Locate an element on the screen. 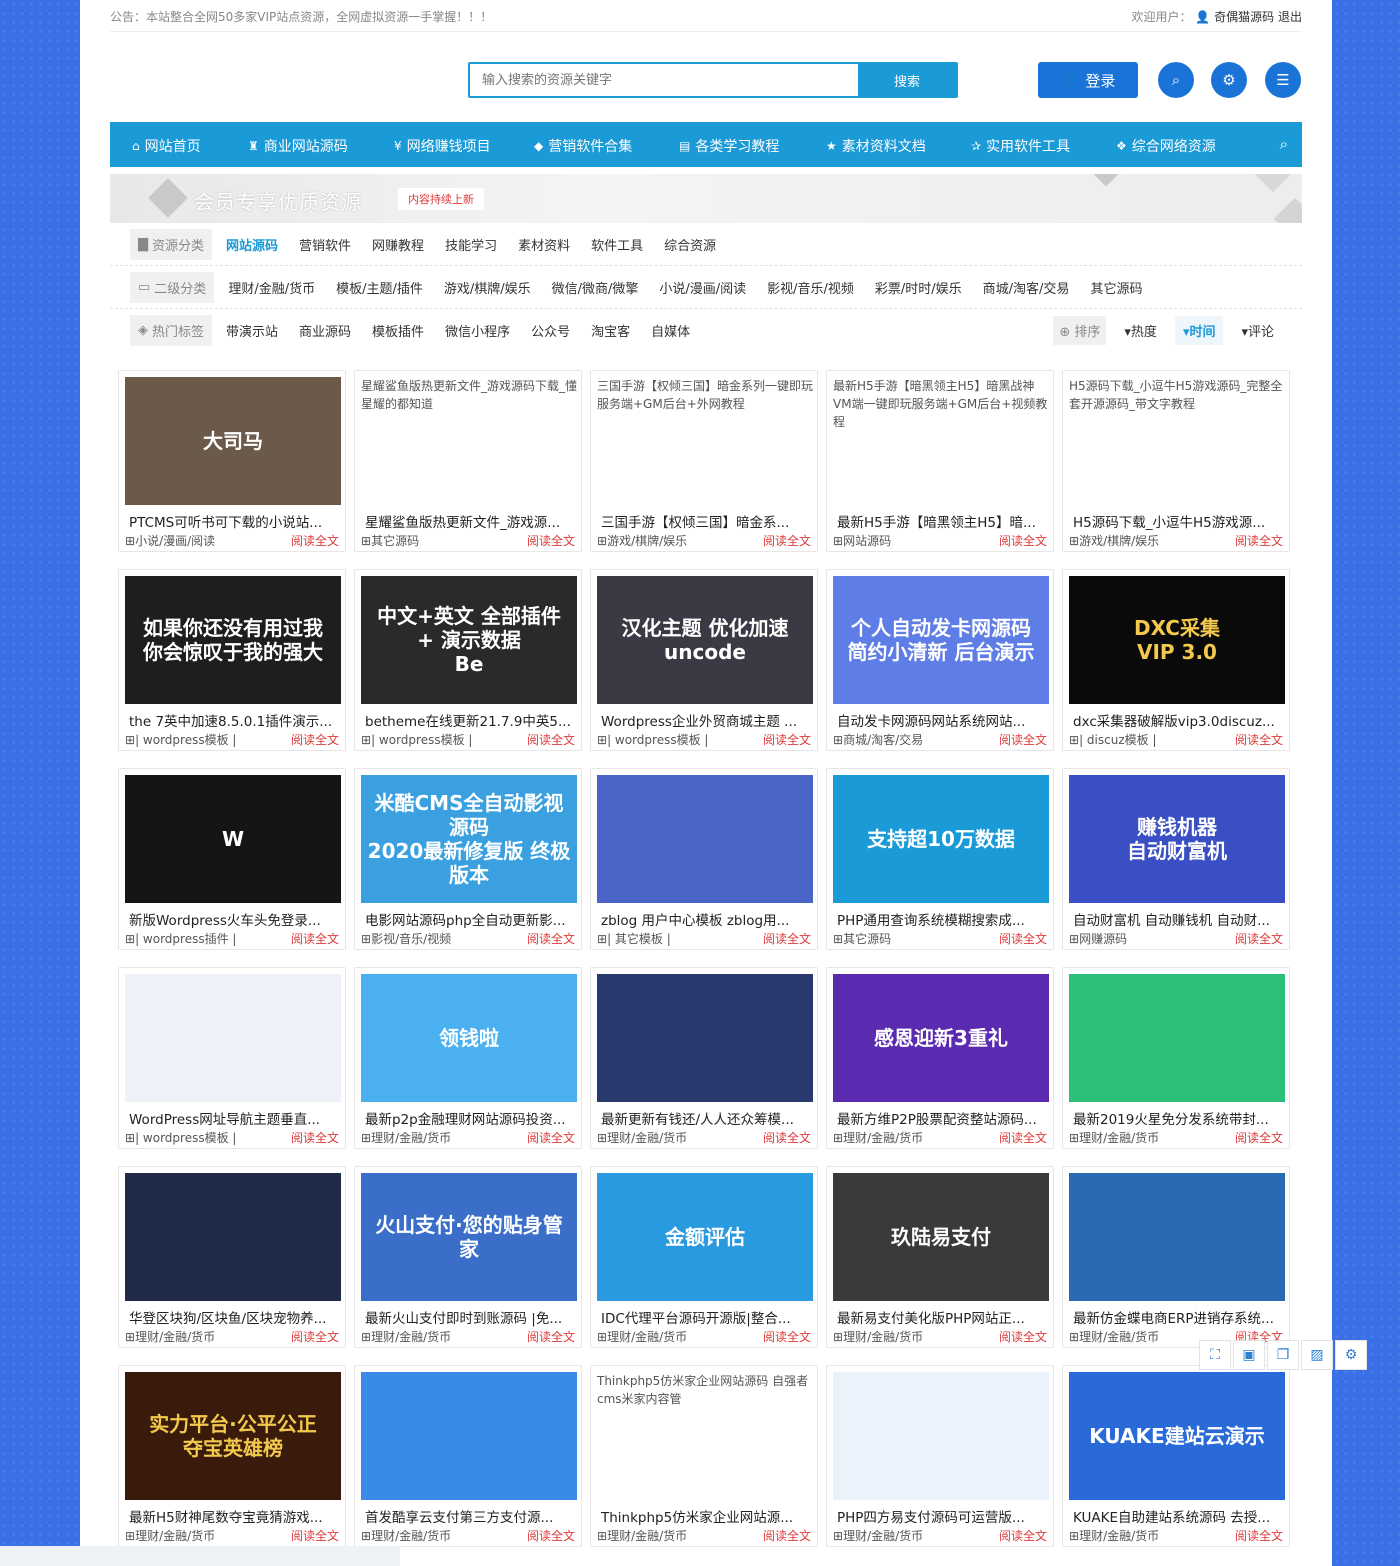 The image size is (1400, 1566). category-option-5: 软件工具 is located at coordinates (617, 244).